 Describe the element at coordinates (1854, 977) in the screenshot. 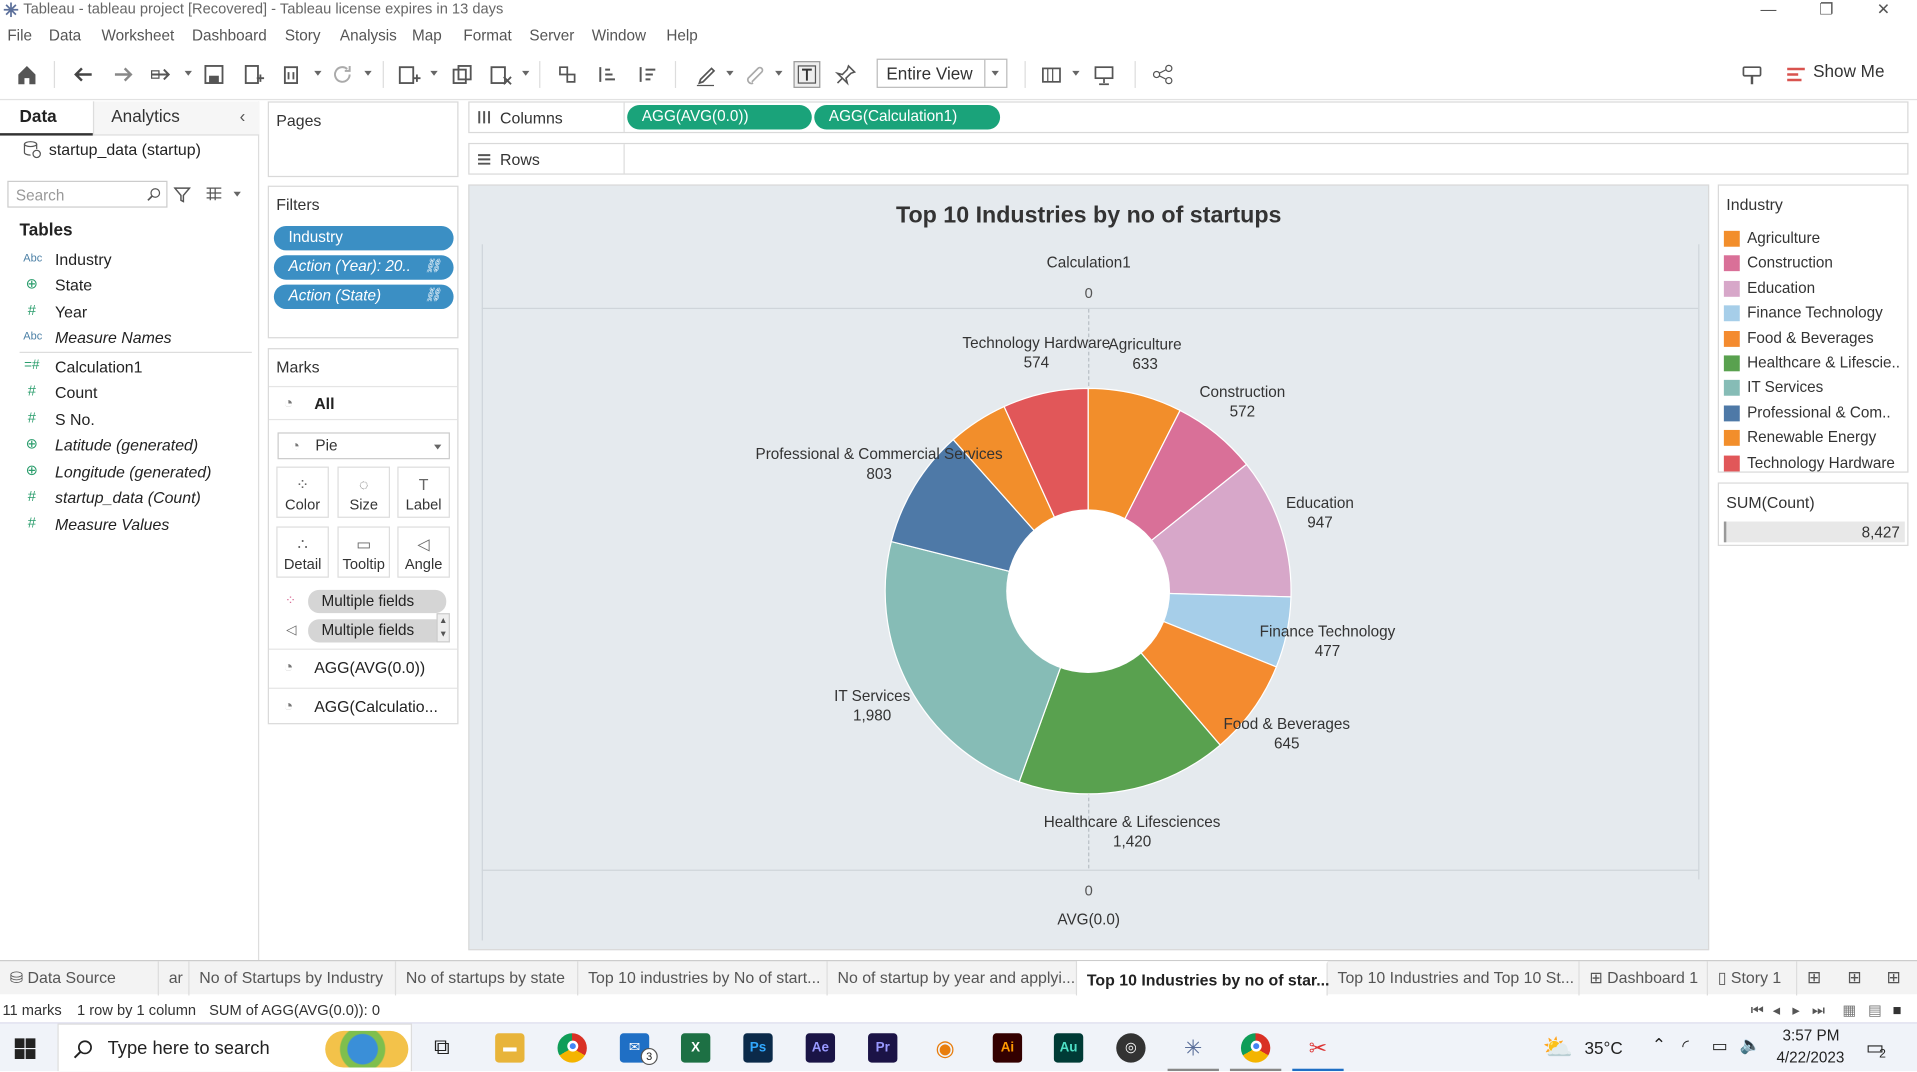

I see `new-dashboard-tab-icon: ⊞` at that location.